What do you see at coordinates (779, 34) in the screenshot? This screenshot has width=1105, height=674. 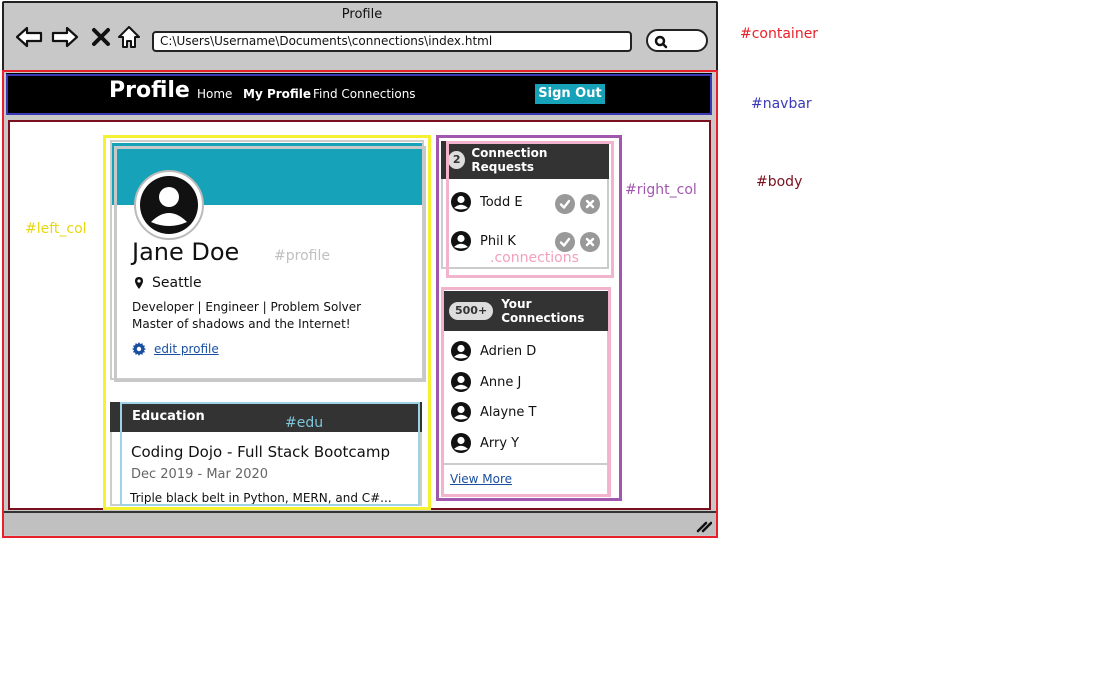 I see `container-annotation: #container` at bounding box center [779, 34].